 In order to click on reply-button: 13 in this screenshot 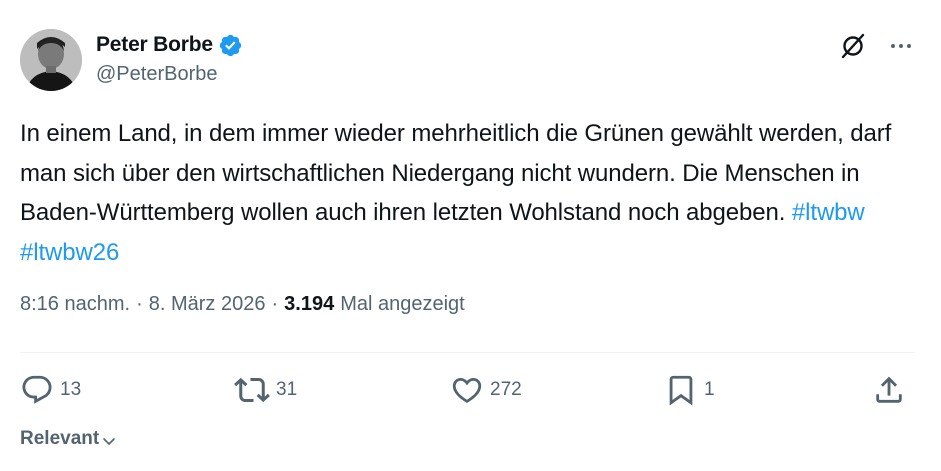, I will do `click(50, 390)`.